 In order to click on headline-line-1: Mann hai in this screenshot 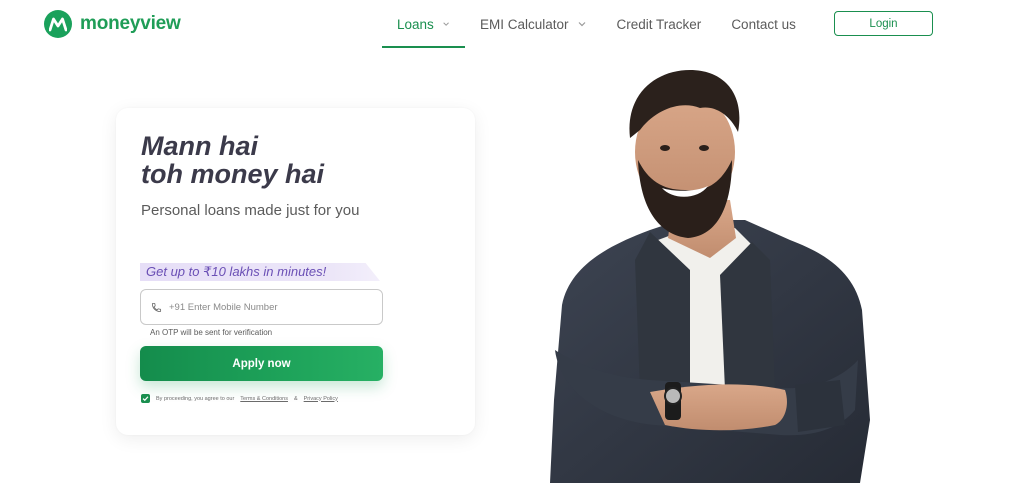, I will do `click(200, 146)`.